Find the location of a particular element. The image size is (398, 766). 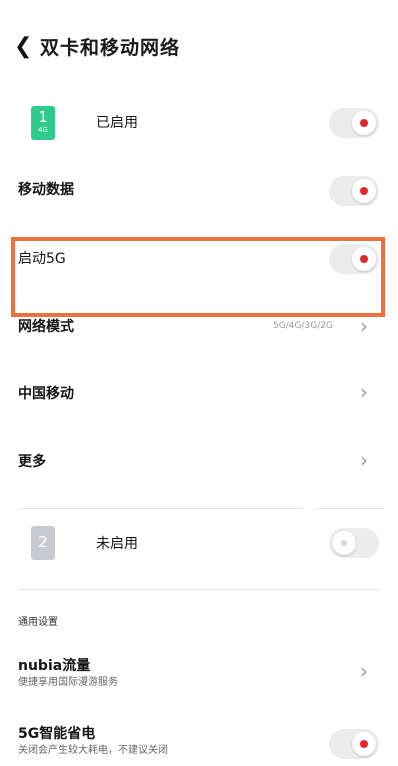

sim1-number: 1 is located at coordinates (43, 117).